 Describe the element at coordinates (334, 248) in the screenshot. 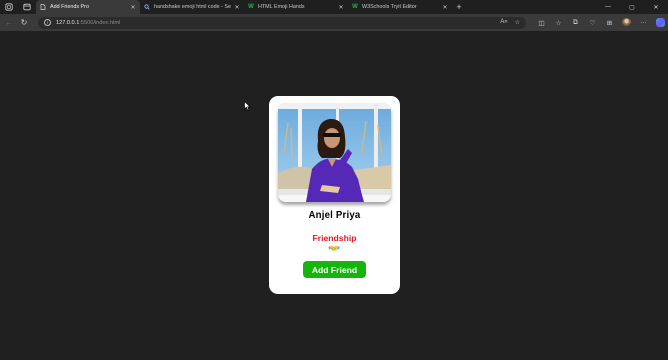

I see `handshake-icon` at that location.